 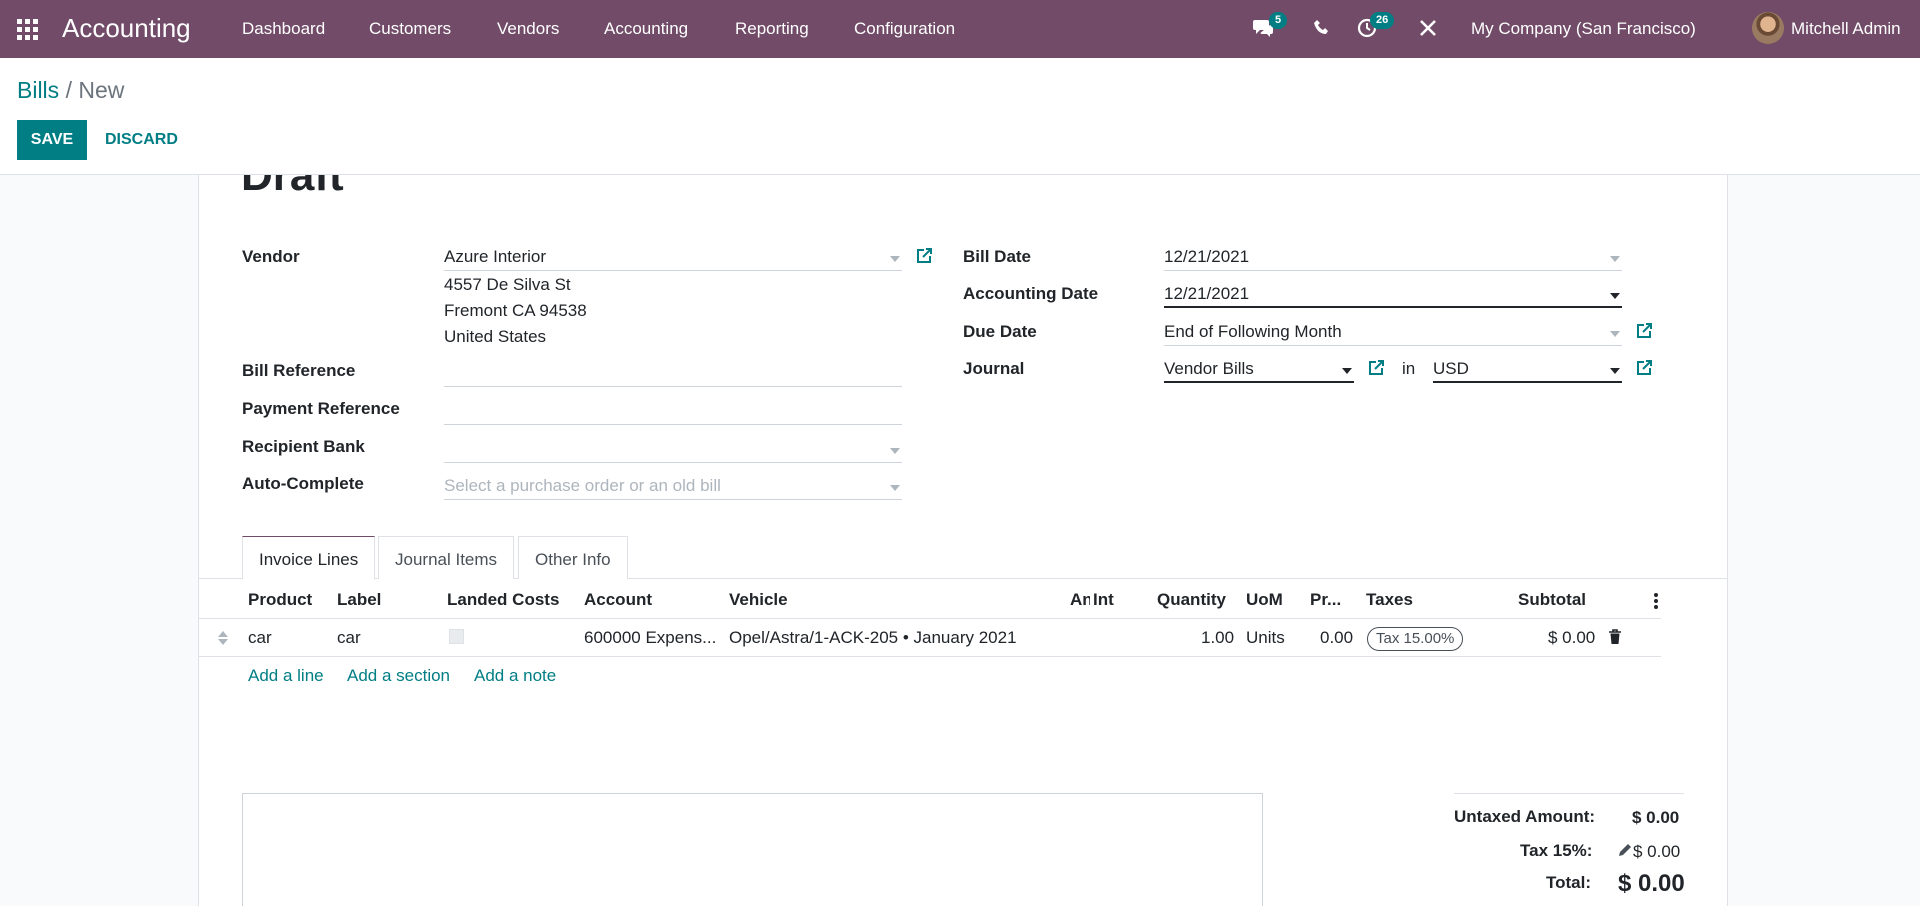 I want to click on cell-quantity: 1.00, so click(x=1217, y=638).